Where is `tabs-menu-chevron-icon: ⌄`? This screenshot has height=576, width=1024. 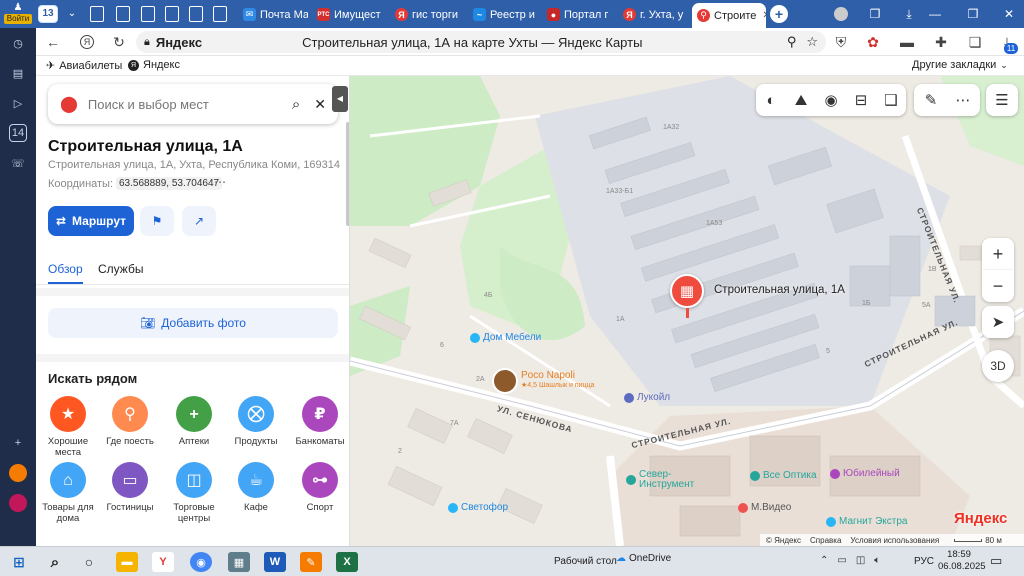
tabs-menu-chevron-icon: ⌄ is located at coordinates (72, 14).